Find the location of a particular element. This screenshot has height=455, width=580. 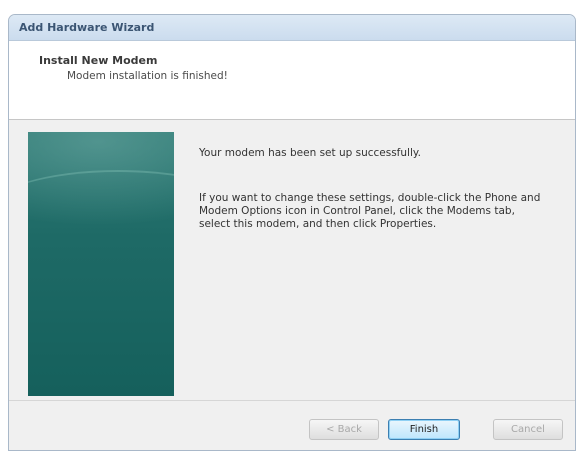

page-title: Install New Modem is located at coordinates (98, 60).